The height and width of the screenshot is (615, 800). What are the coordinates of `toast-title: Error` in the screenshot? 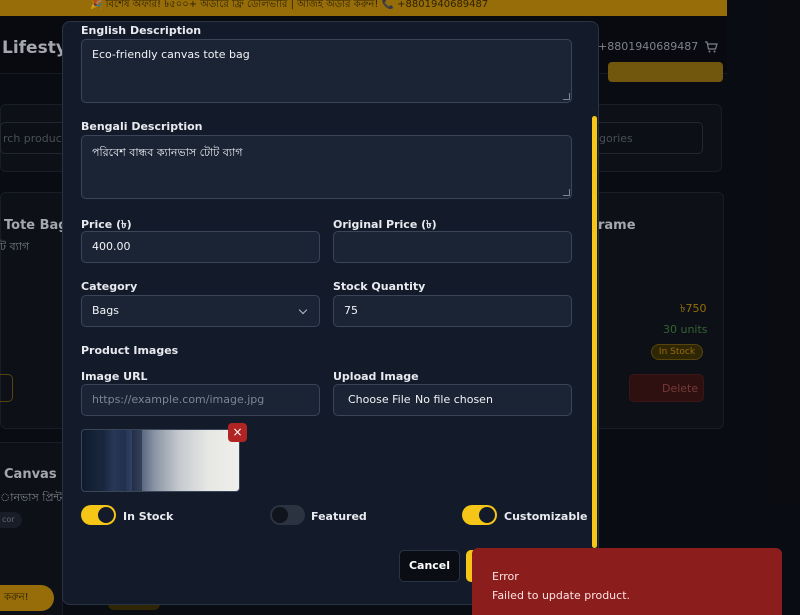 It's located at (505, 576).